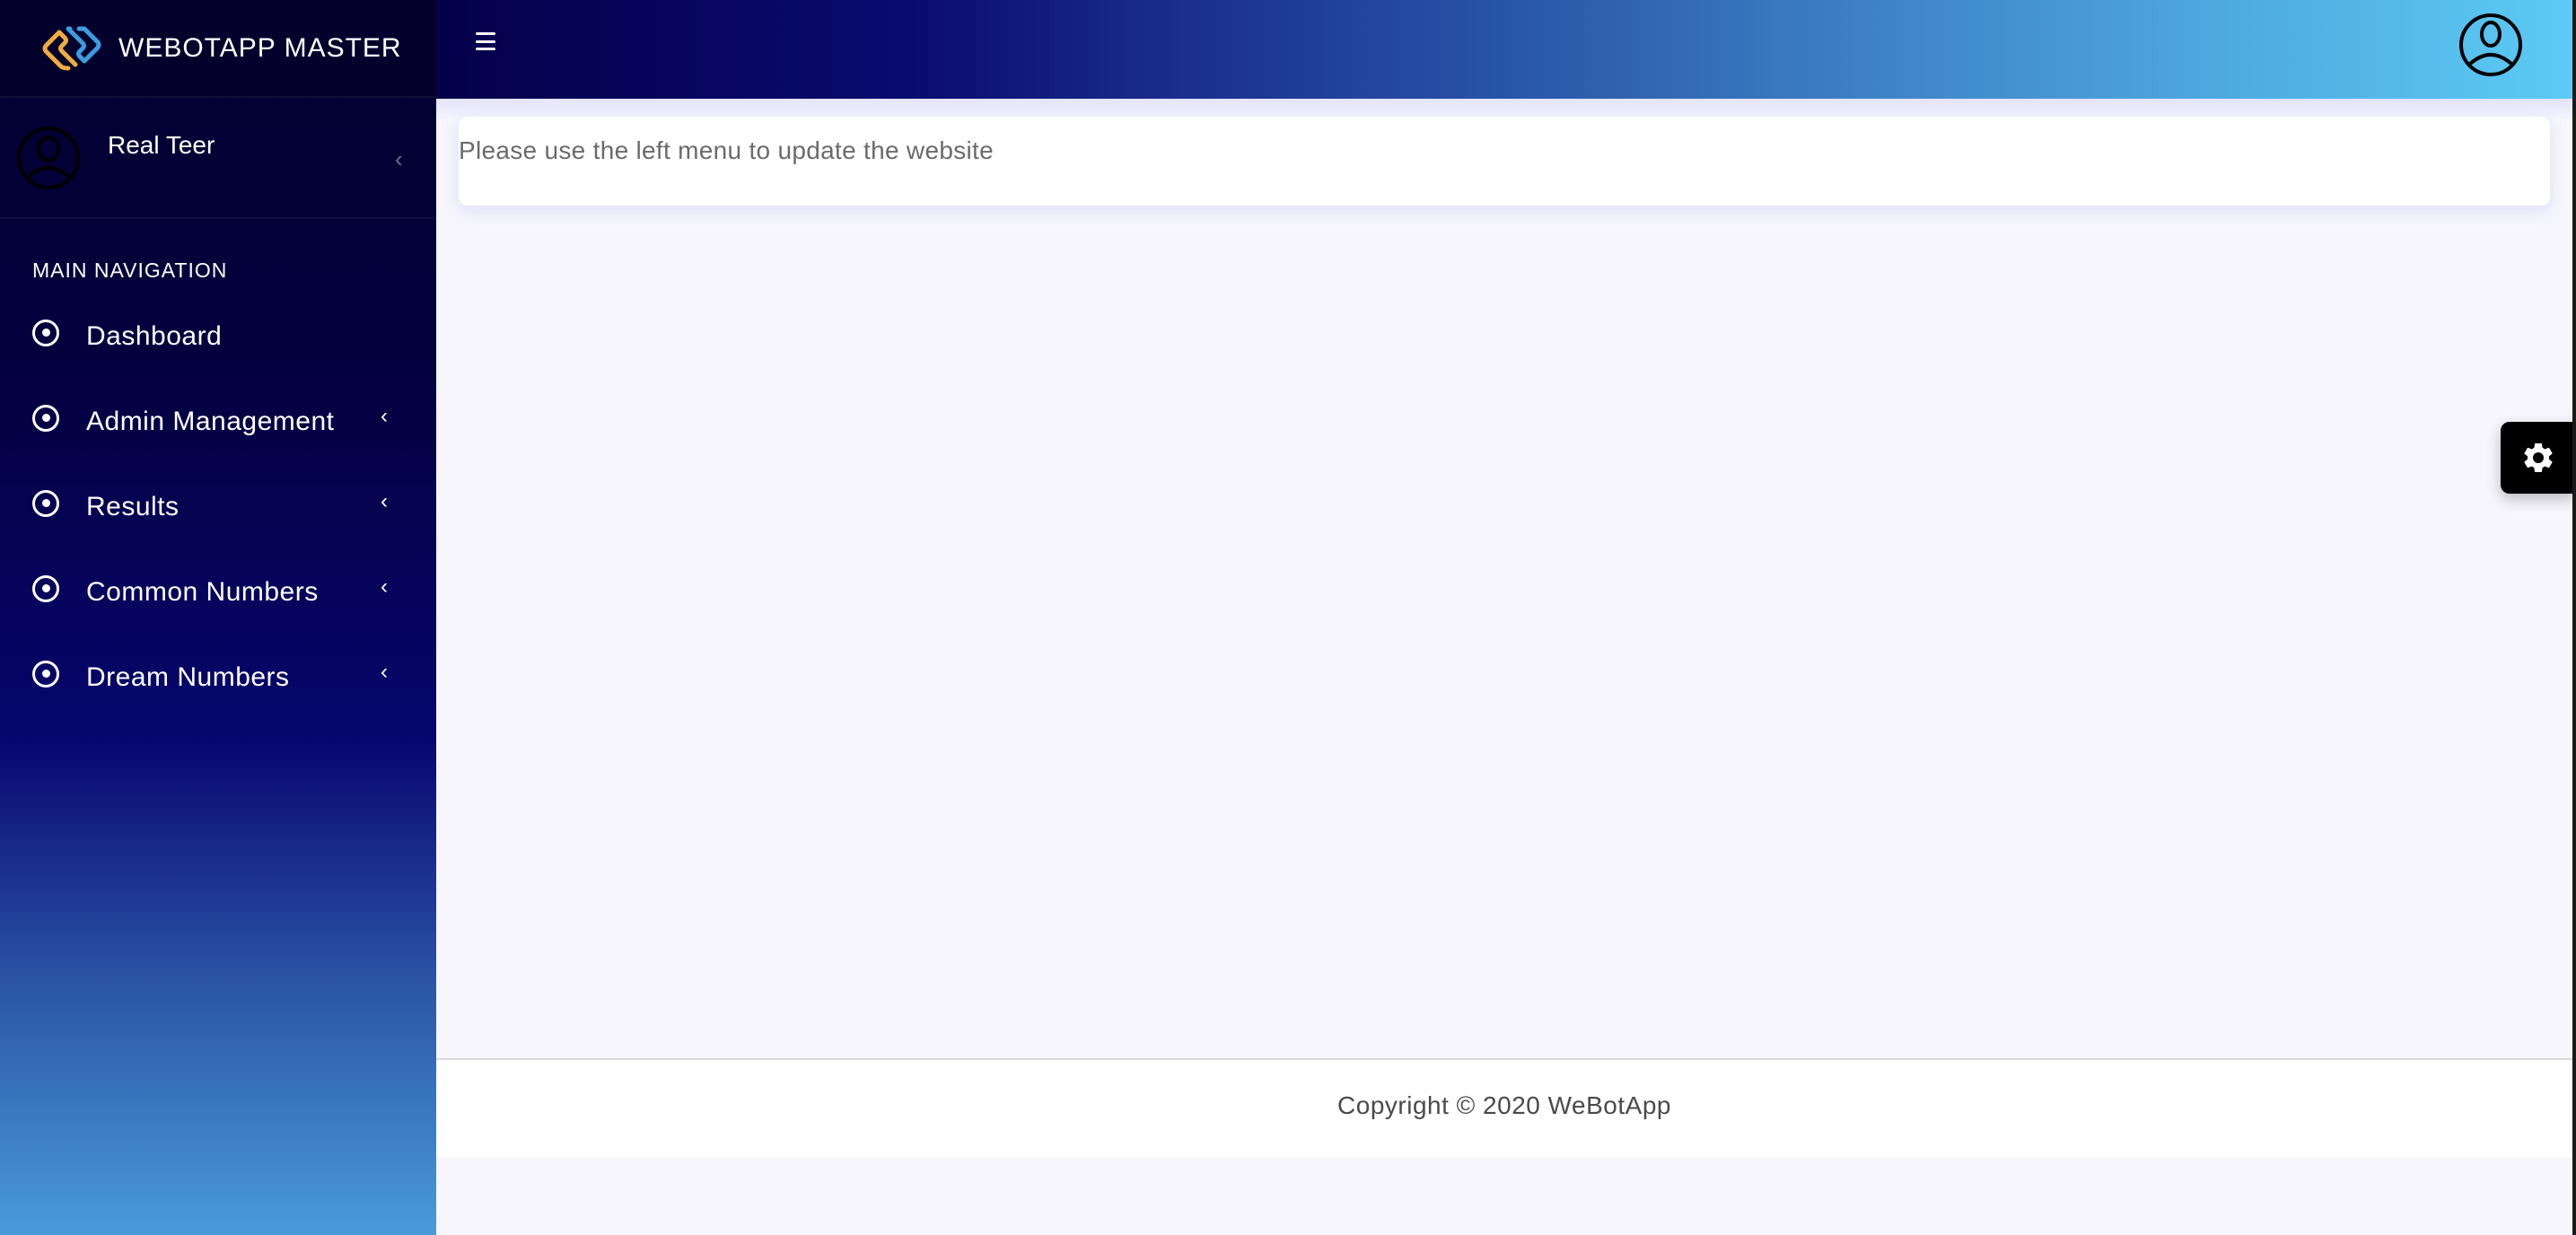  I want to click on brand: WEBOTAPP MASTER, so click(218, 49).